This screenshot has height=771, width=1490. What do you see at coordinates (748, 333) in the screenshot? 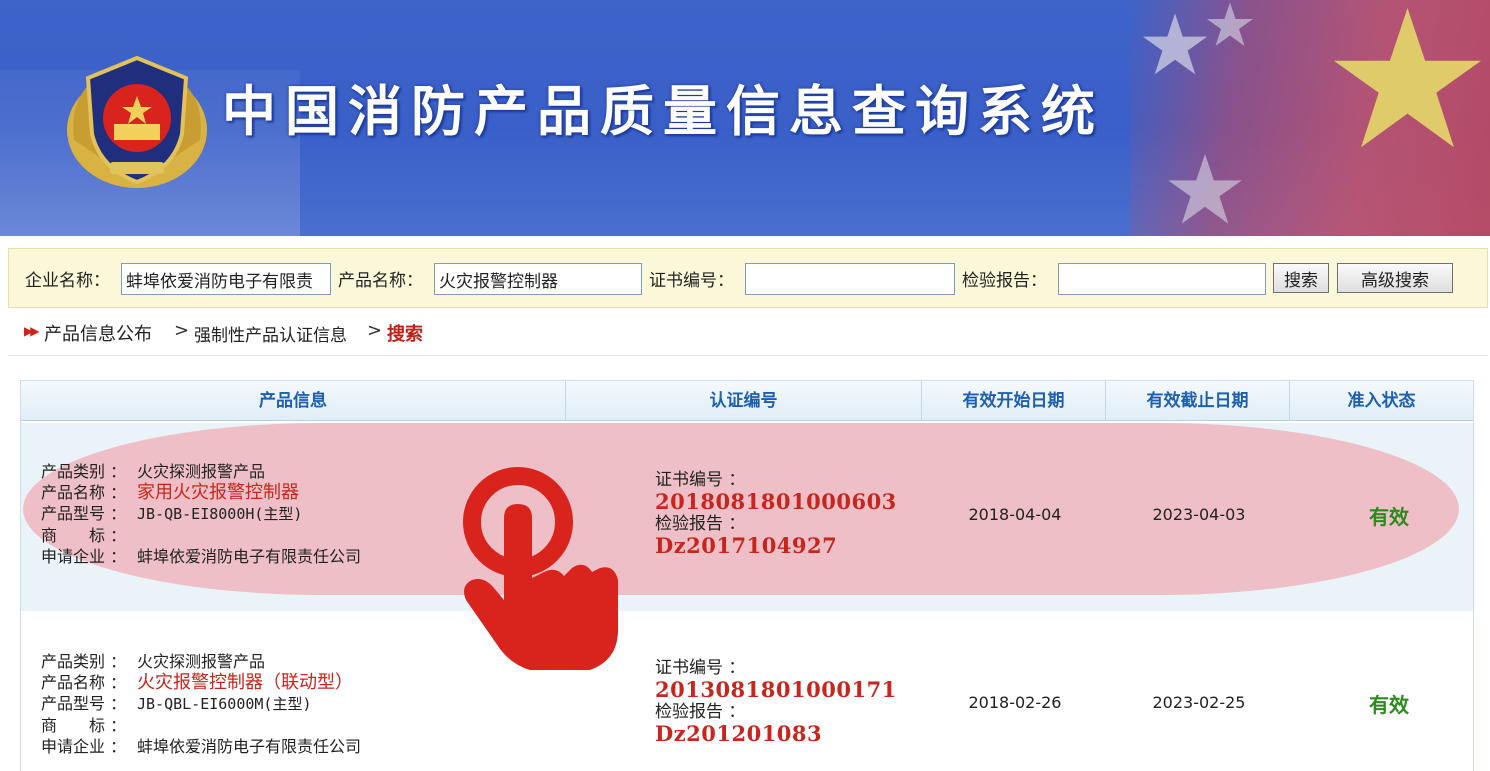
I see `breadcrumb: ▶▶ 产品信息公布 > 强制性产品认证信息 > 搜索` at bounding box center [748, 333].